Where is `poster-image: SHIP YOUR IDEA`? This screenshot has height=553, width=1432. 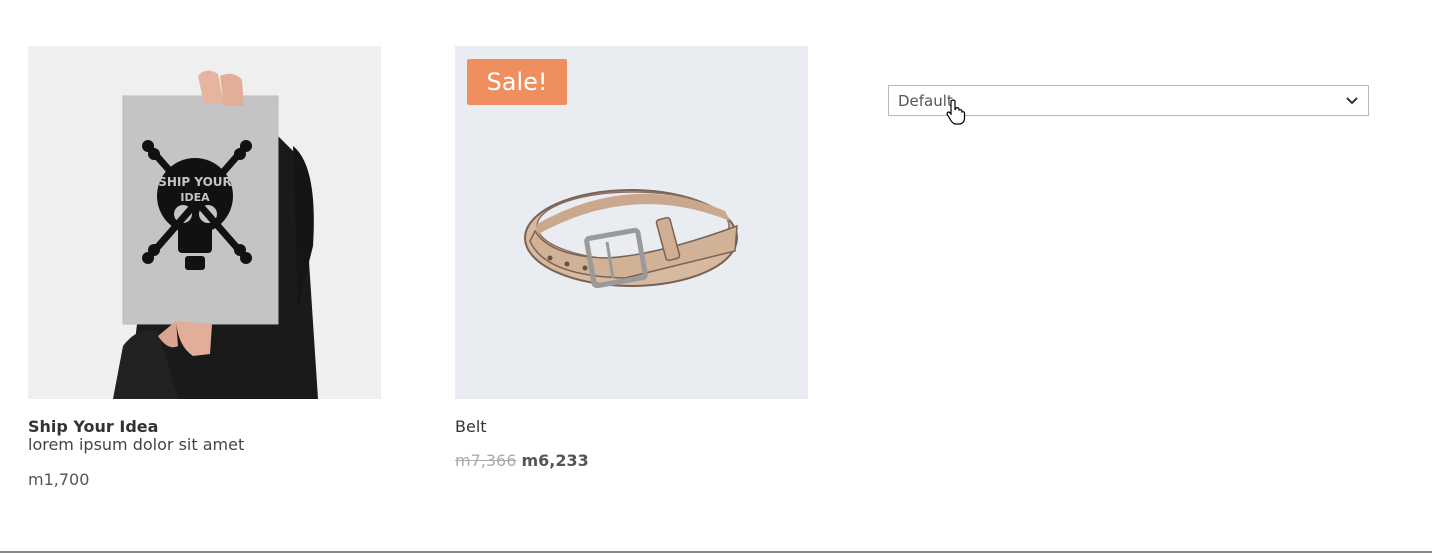 poster-image: SHIP YOUR IDEA is located at coordinates (215, 234).